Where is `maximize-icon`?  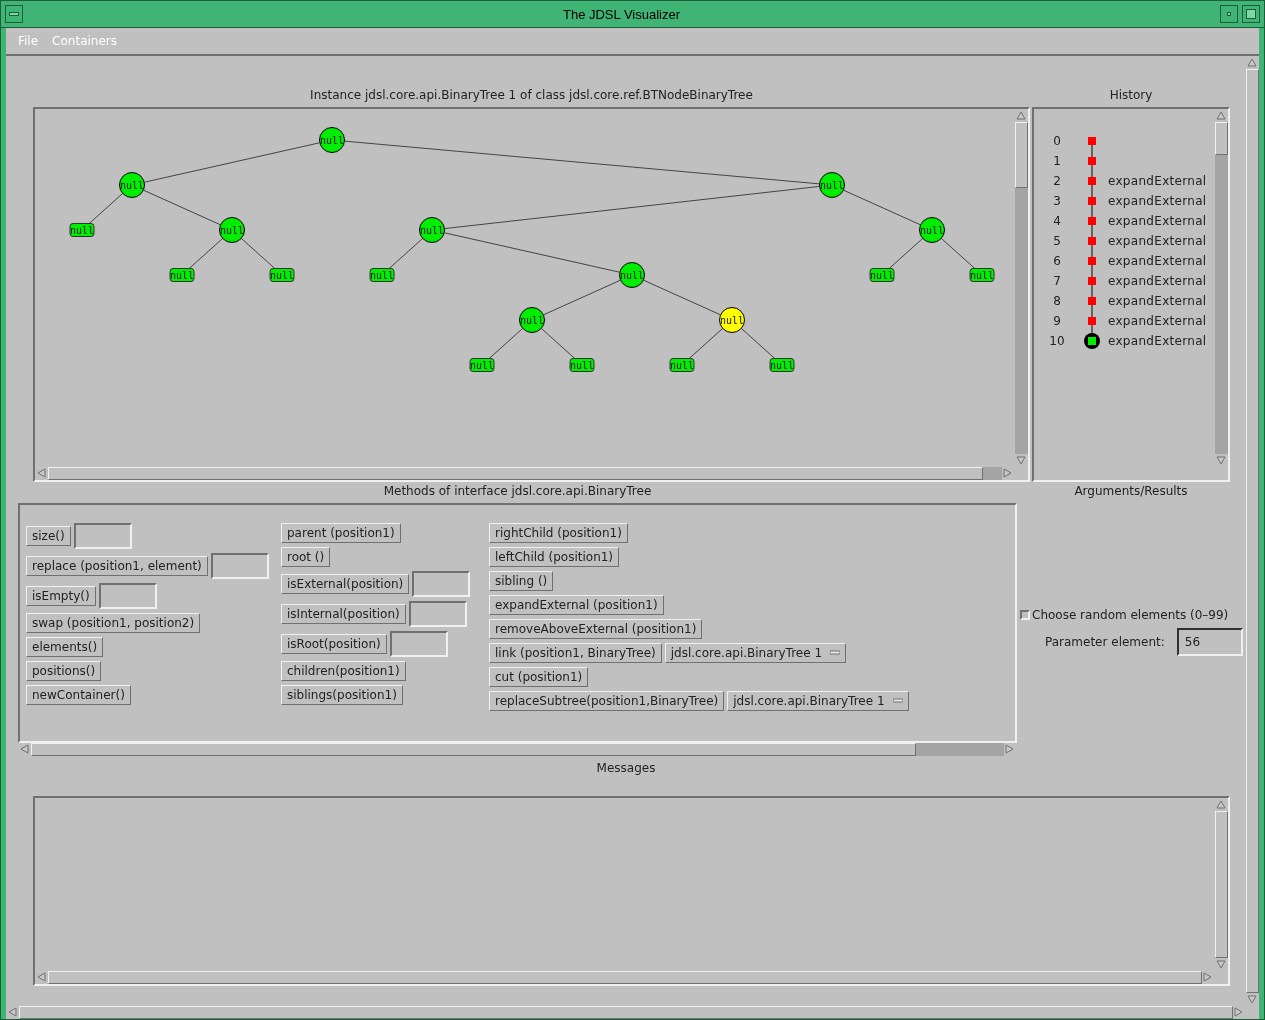 maximize-icon is located at coordinates (1251, 14).